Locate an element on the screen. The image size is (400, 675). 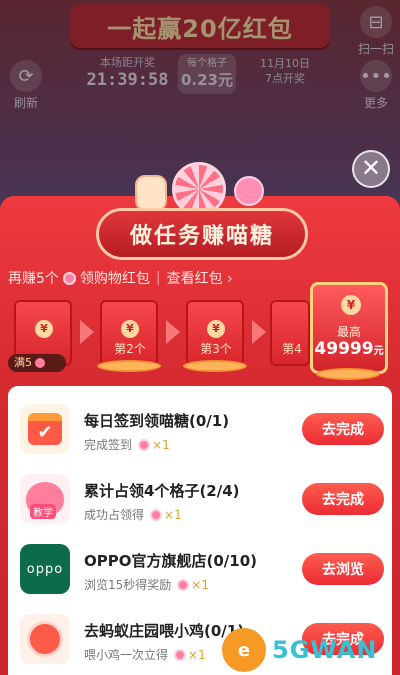
oppo-logo-icon: oppo is located at coordinates (45, 569).